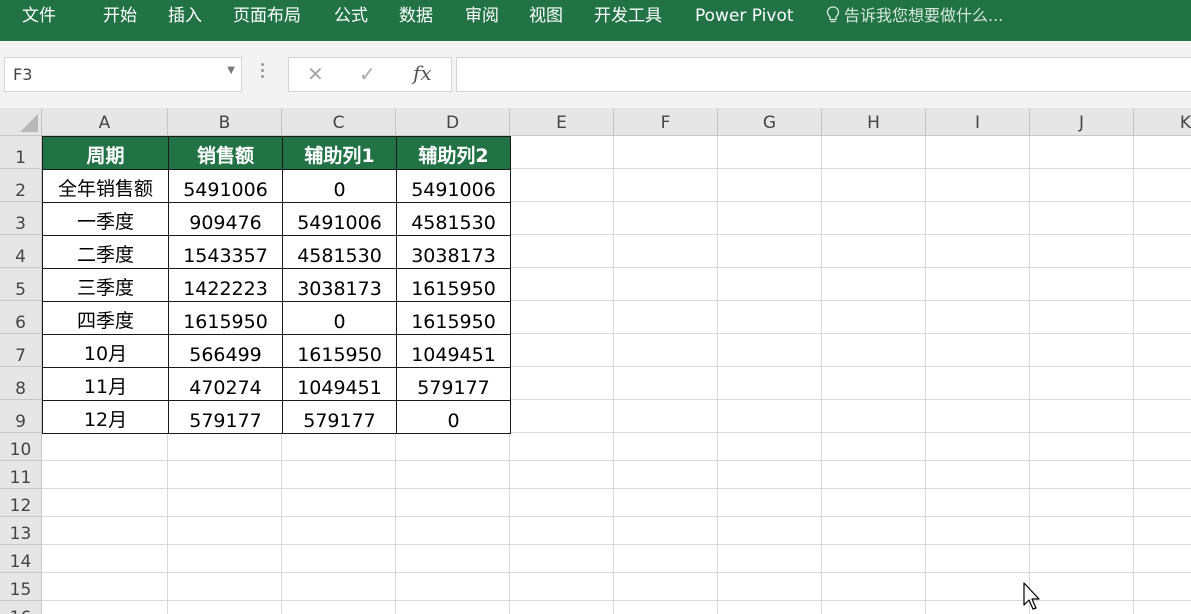  Describe the element at coordinates (225, 417) in the screenshot. I see `table-cell: 579177` at that location.